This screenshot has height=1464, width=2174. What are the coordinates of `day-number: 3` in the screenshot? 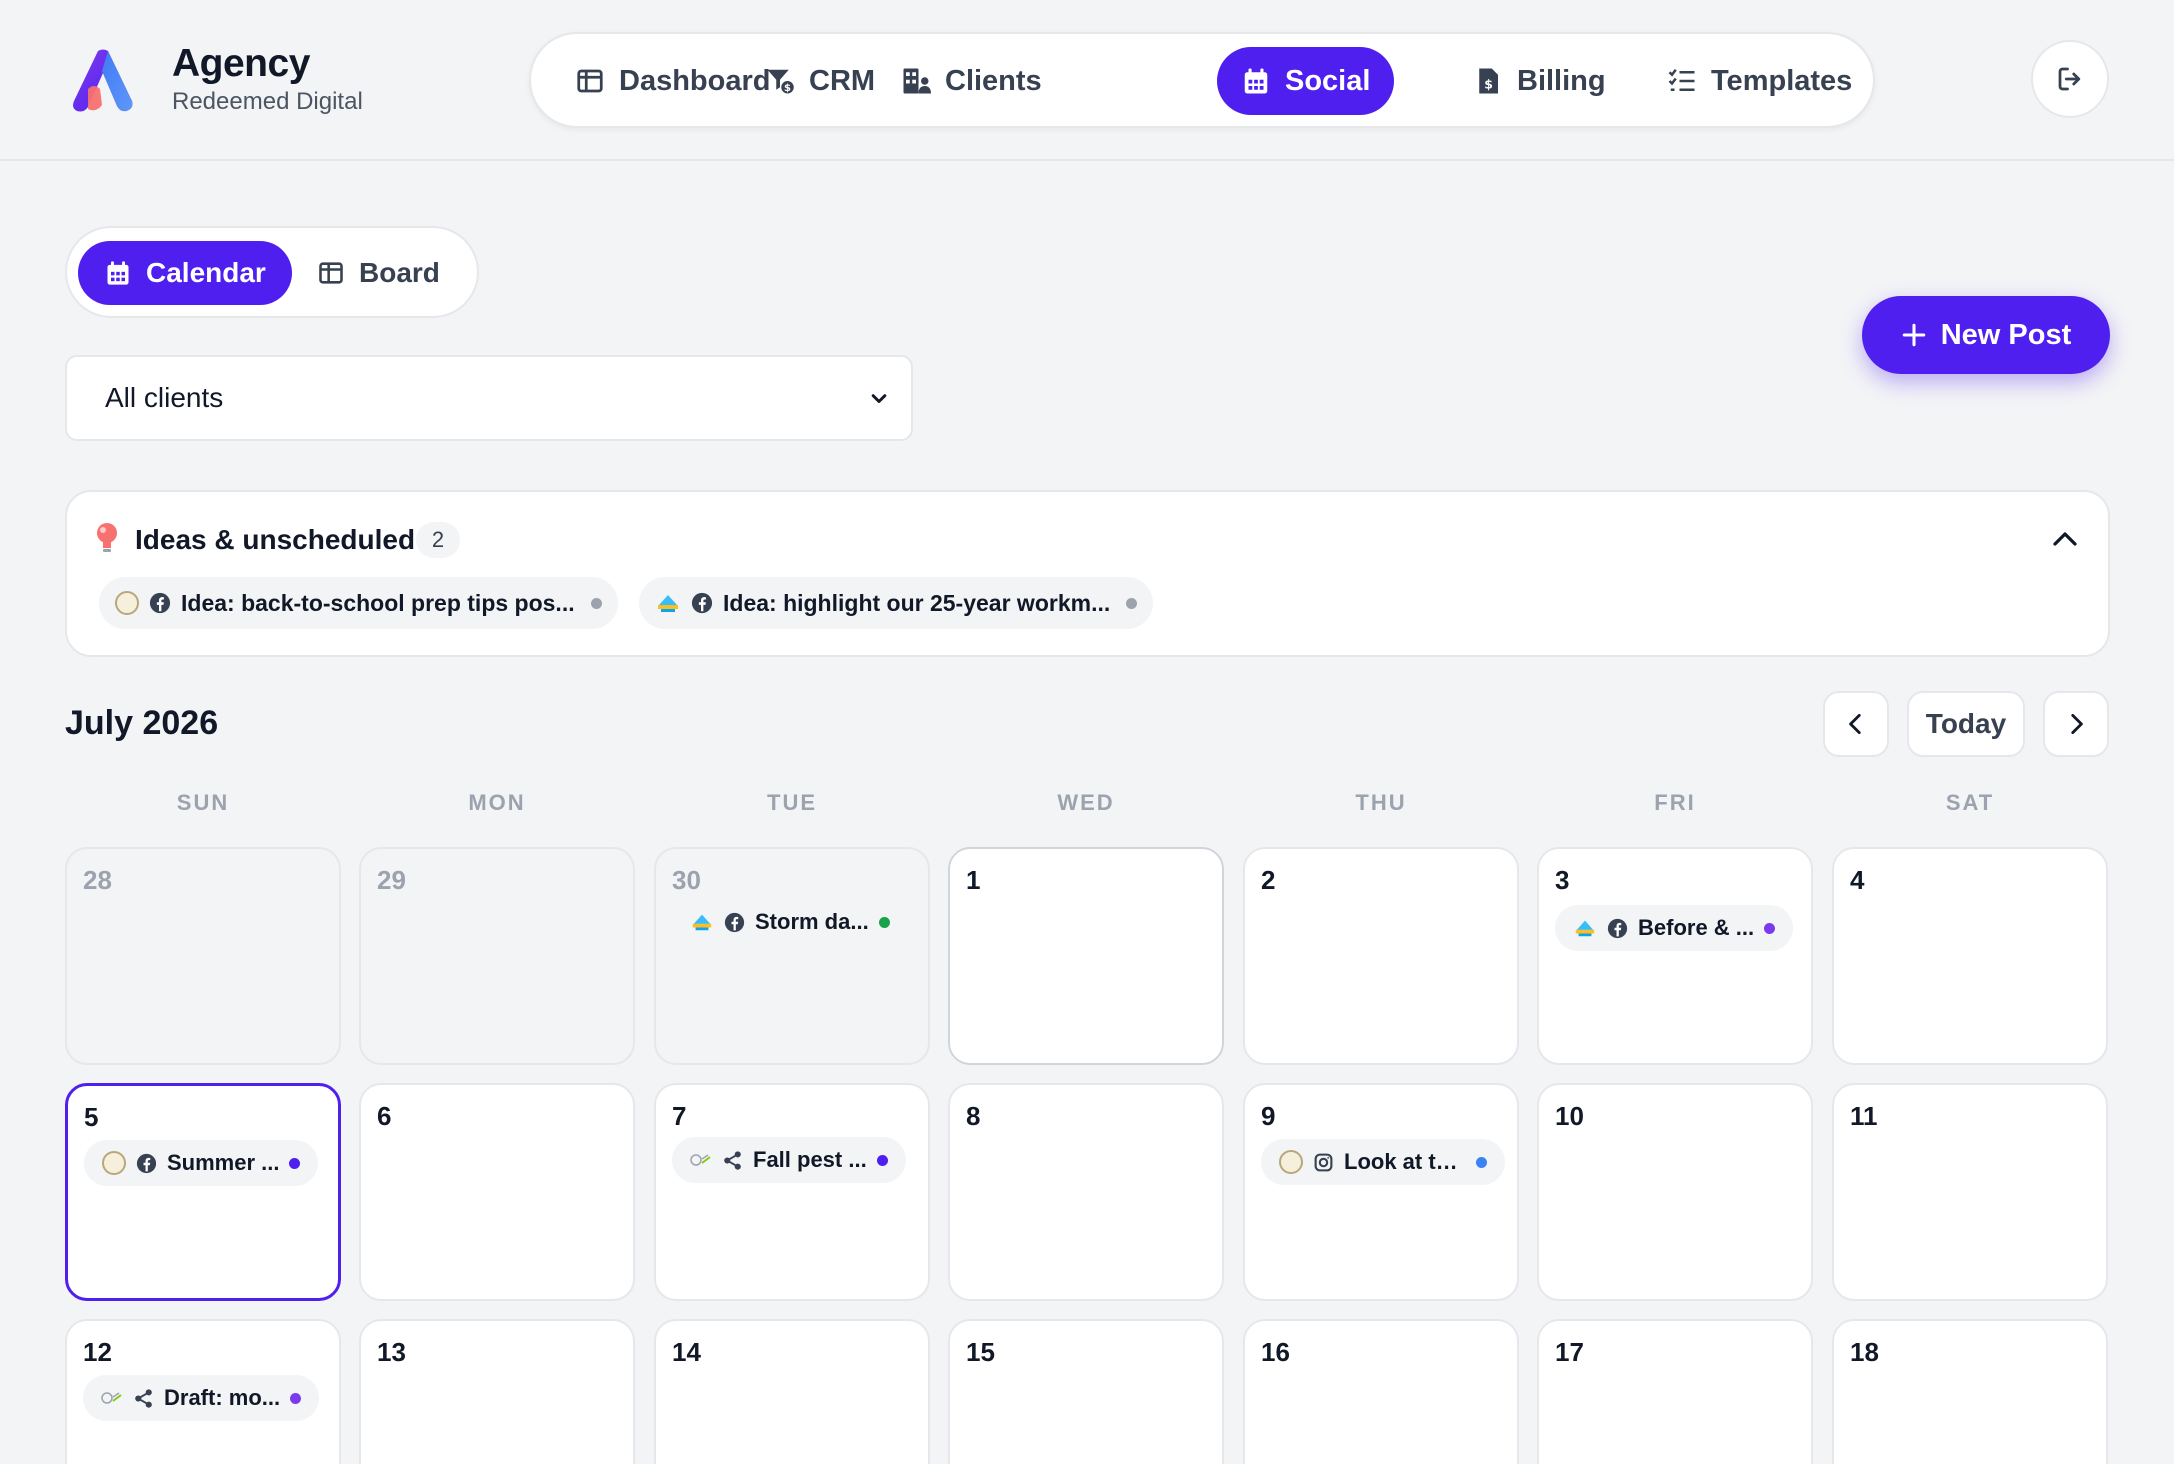 It's located at (1562, 880).